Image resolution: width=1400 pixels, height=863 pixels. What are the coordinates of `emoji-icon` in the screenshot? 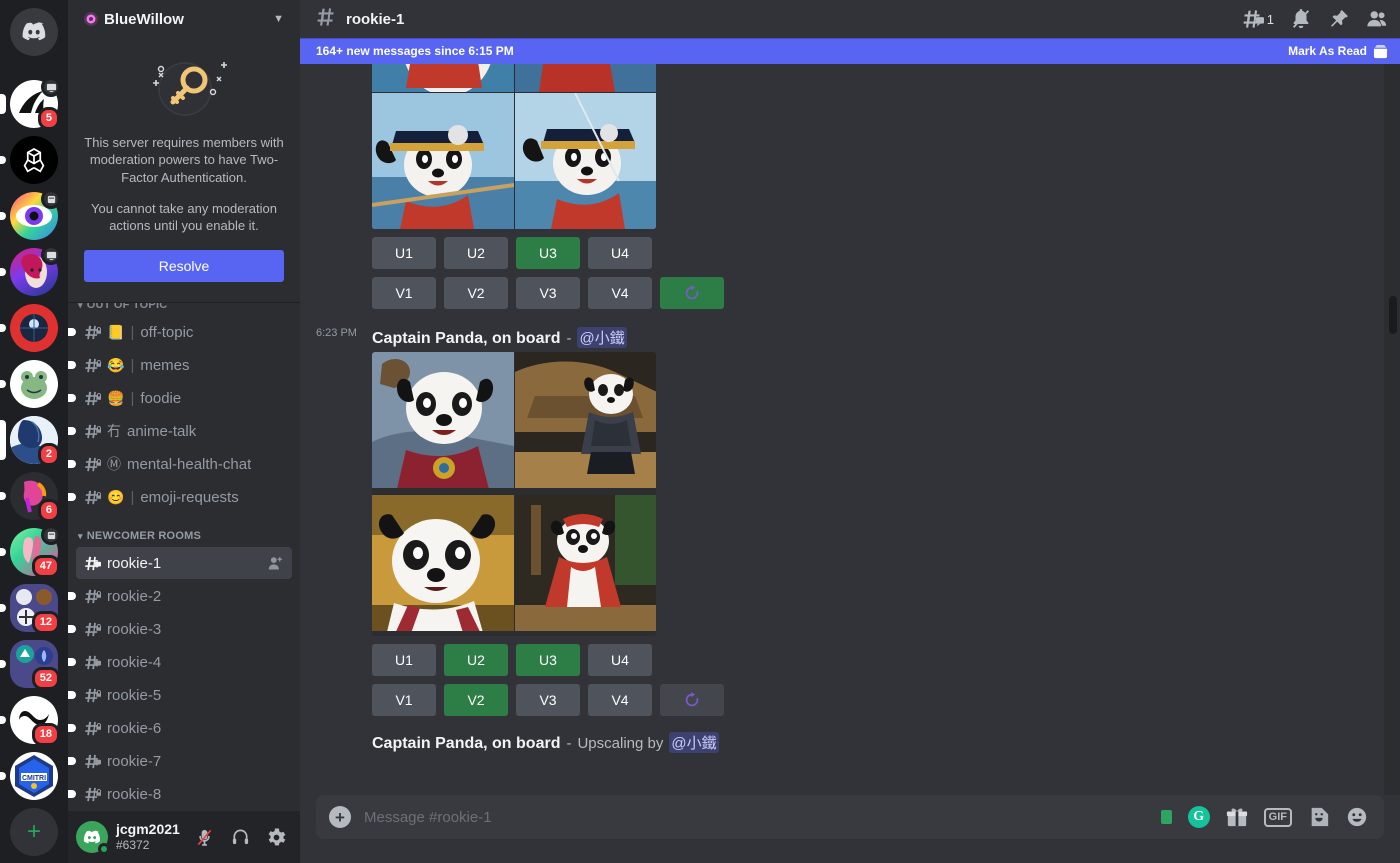 It's located at (1357, 817).